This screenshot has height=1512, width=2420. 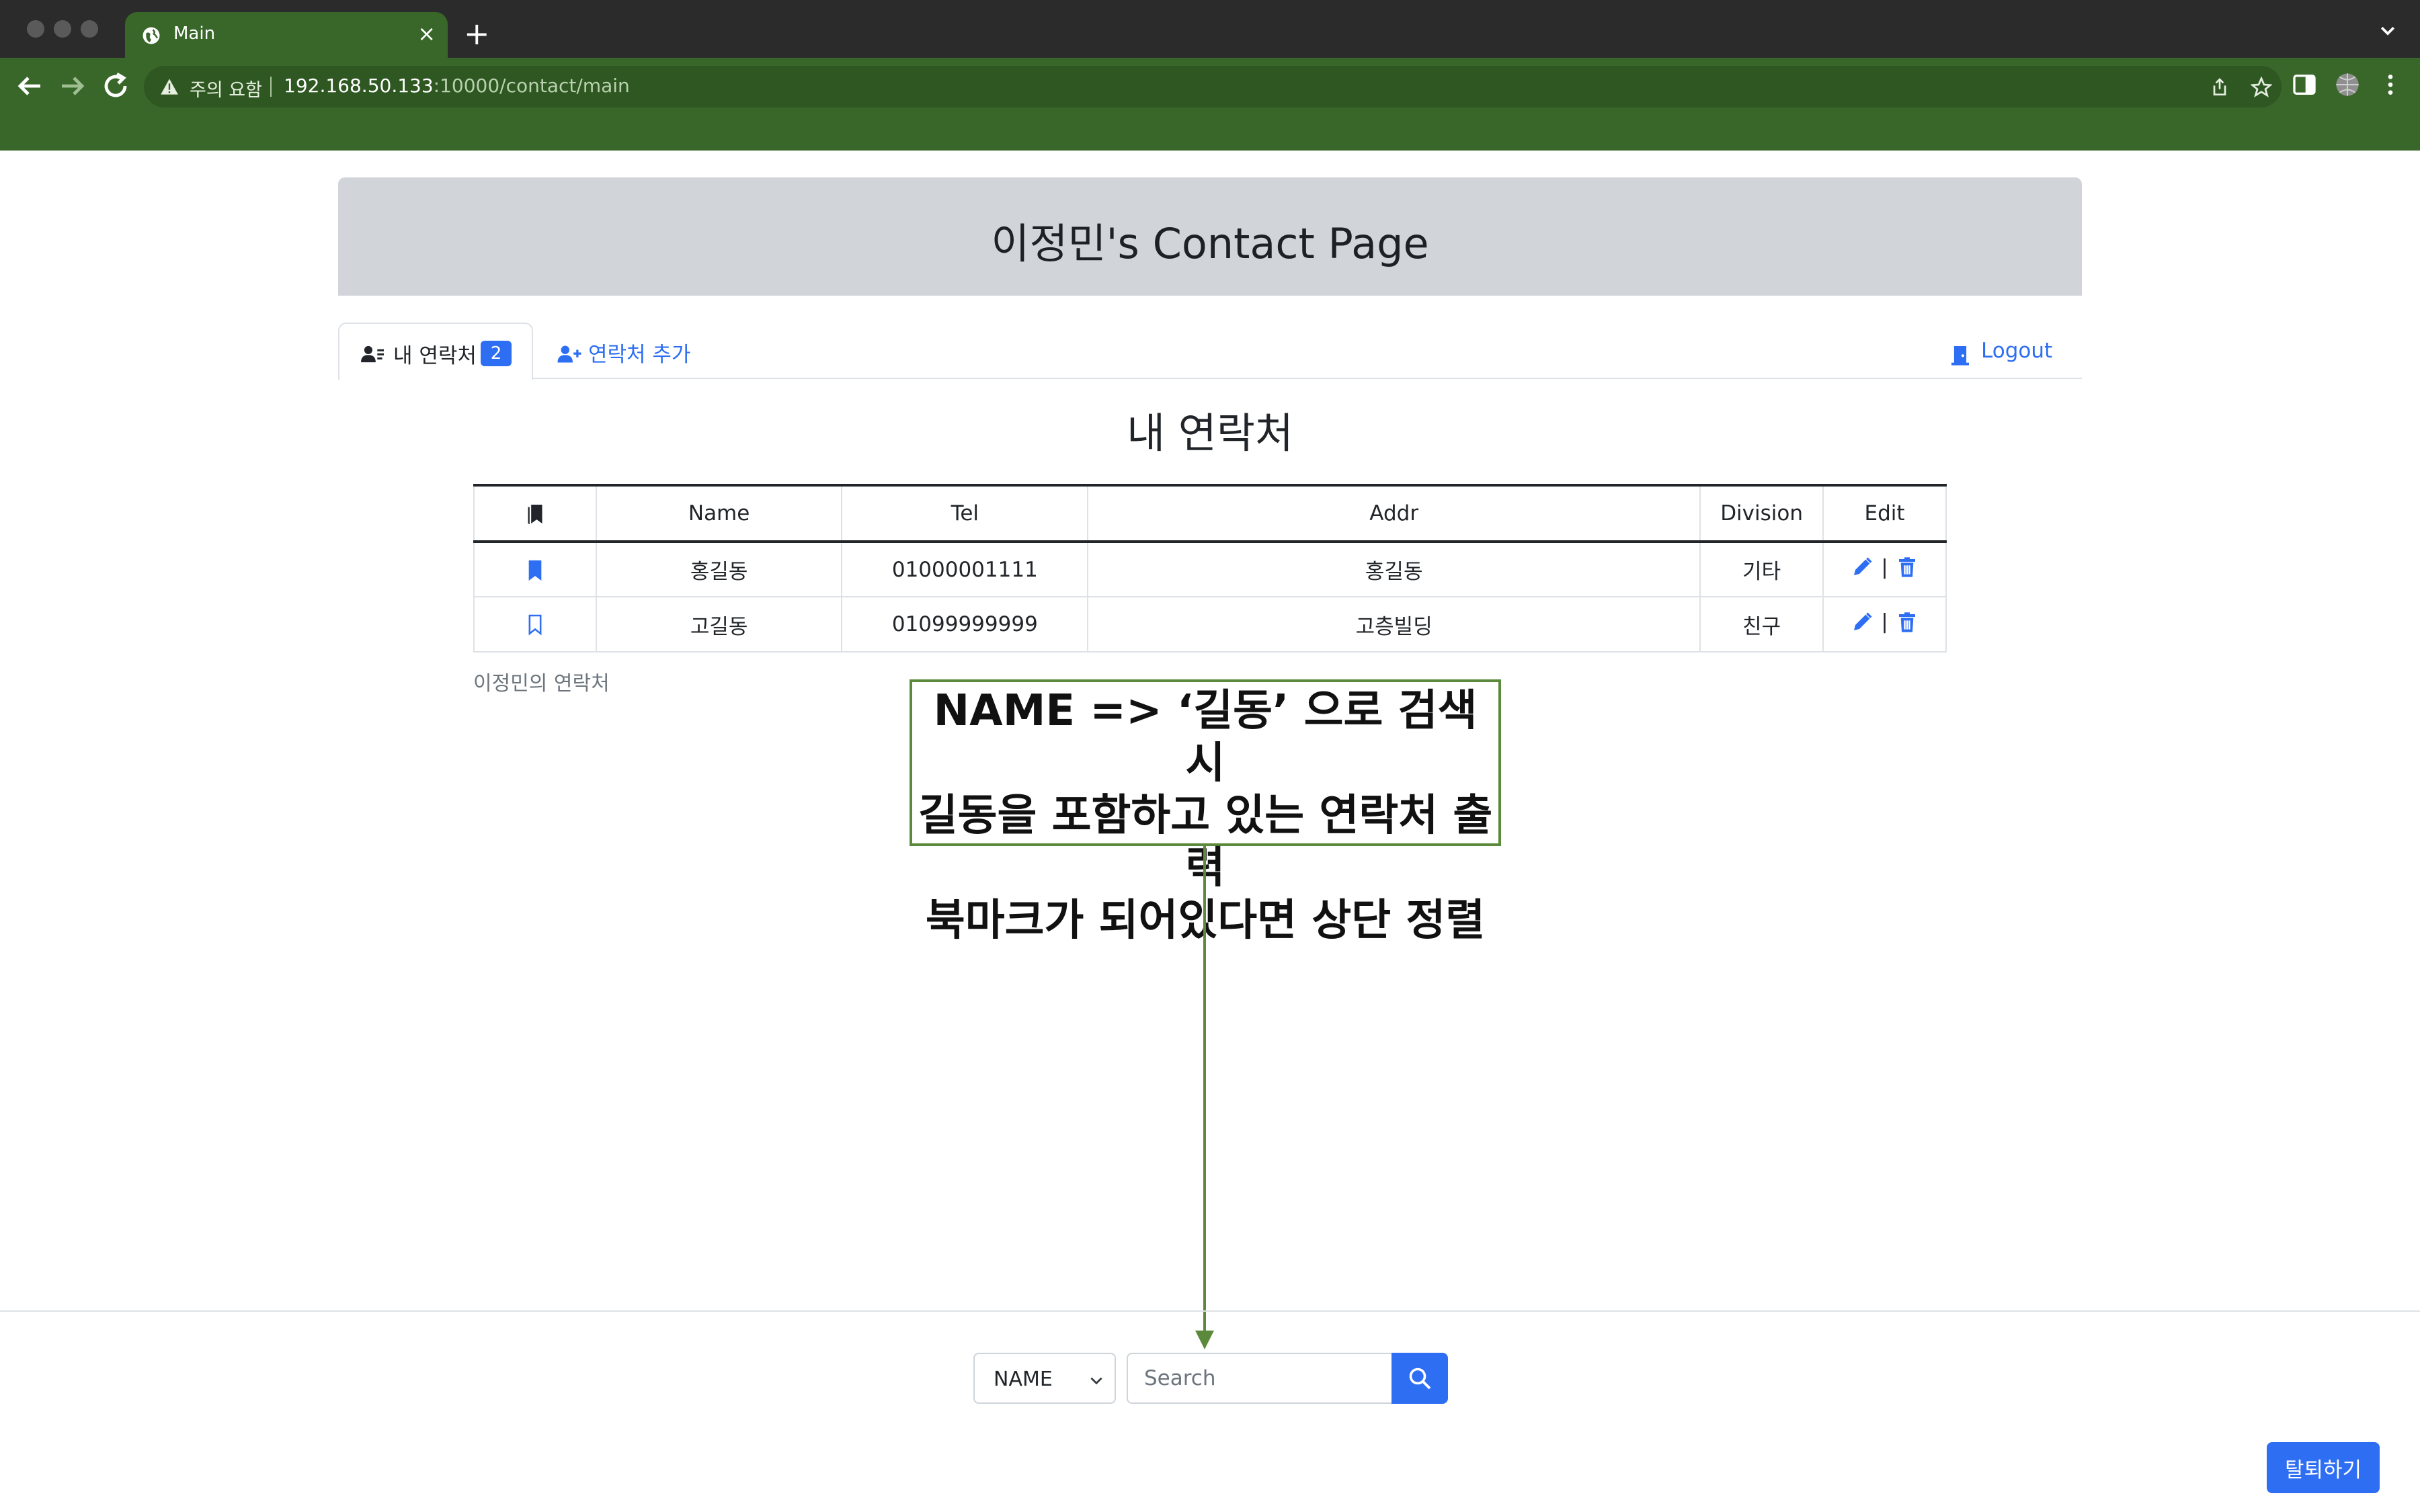 I want to click on bookmarks-icon, so click(x=535, y=515).